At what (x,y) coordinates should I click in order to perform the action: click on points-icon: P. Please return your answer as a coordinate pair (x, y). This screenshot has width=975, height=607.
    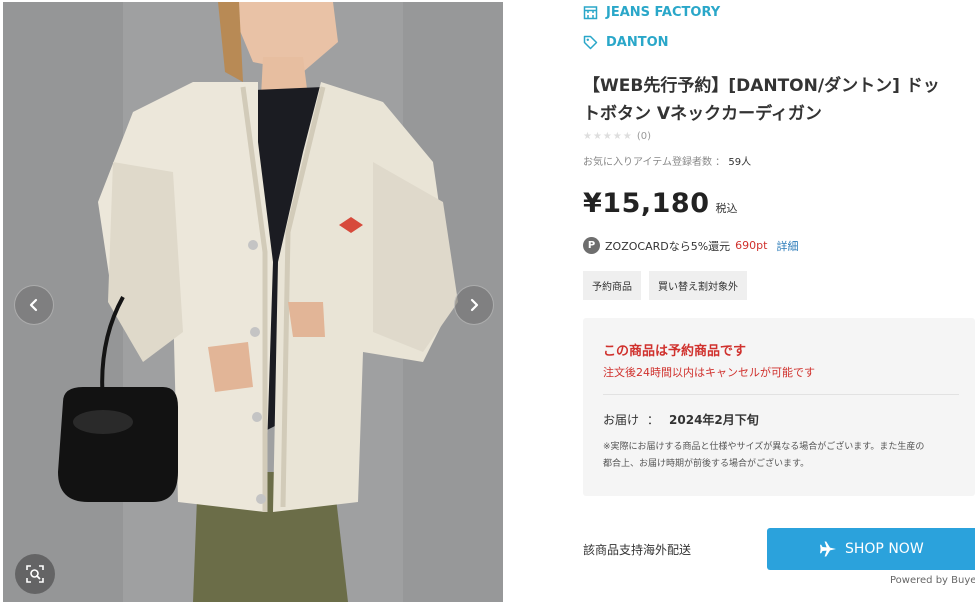
    Looking at the image, I should click on (591, 245).